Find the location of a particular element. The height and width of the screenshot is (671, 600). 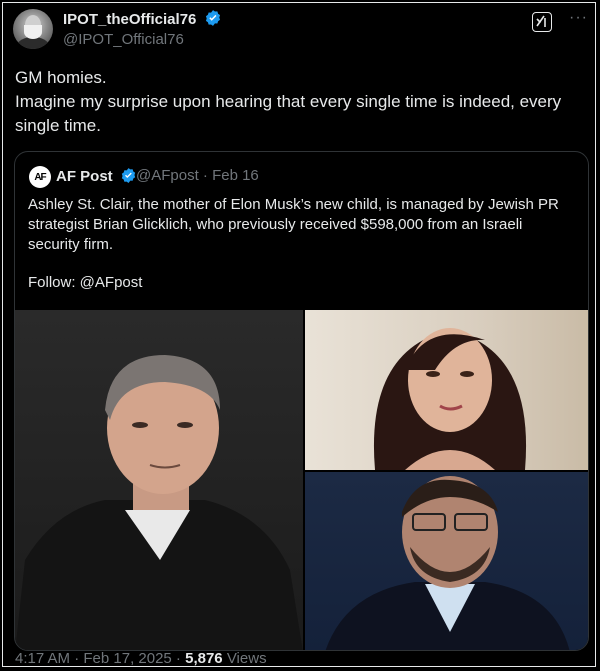

grok-icon is located at coordinates (541, 21).